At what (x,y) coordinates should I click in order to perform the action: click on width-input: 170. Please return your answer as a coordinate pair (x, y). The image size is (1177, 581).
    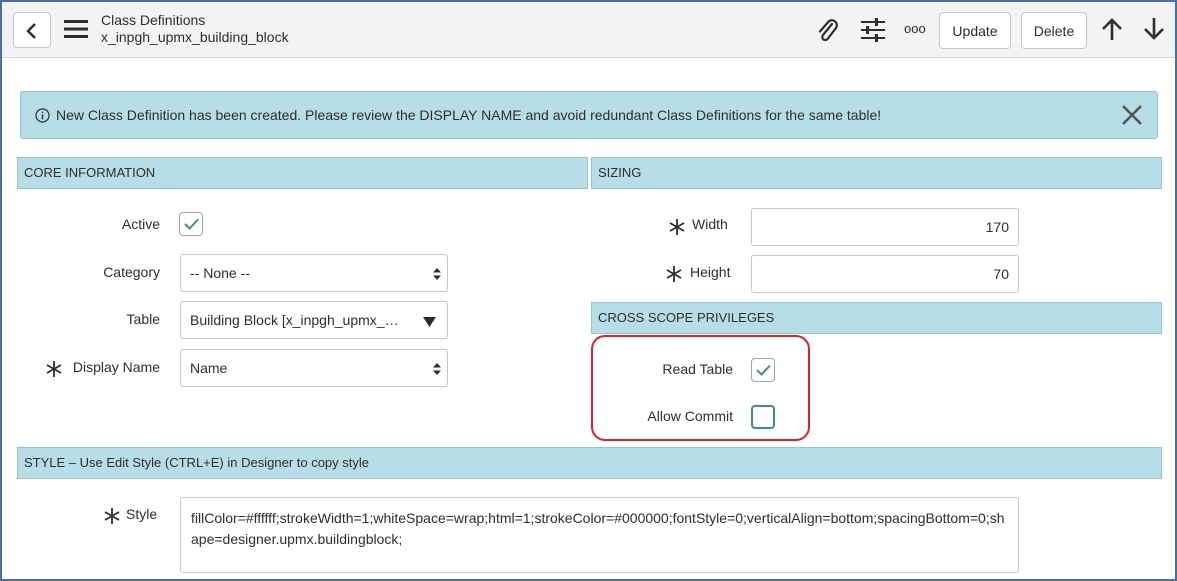
    Looking at the image, I should click on (885, 227).